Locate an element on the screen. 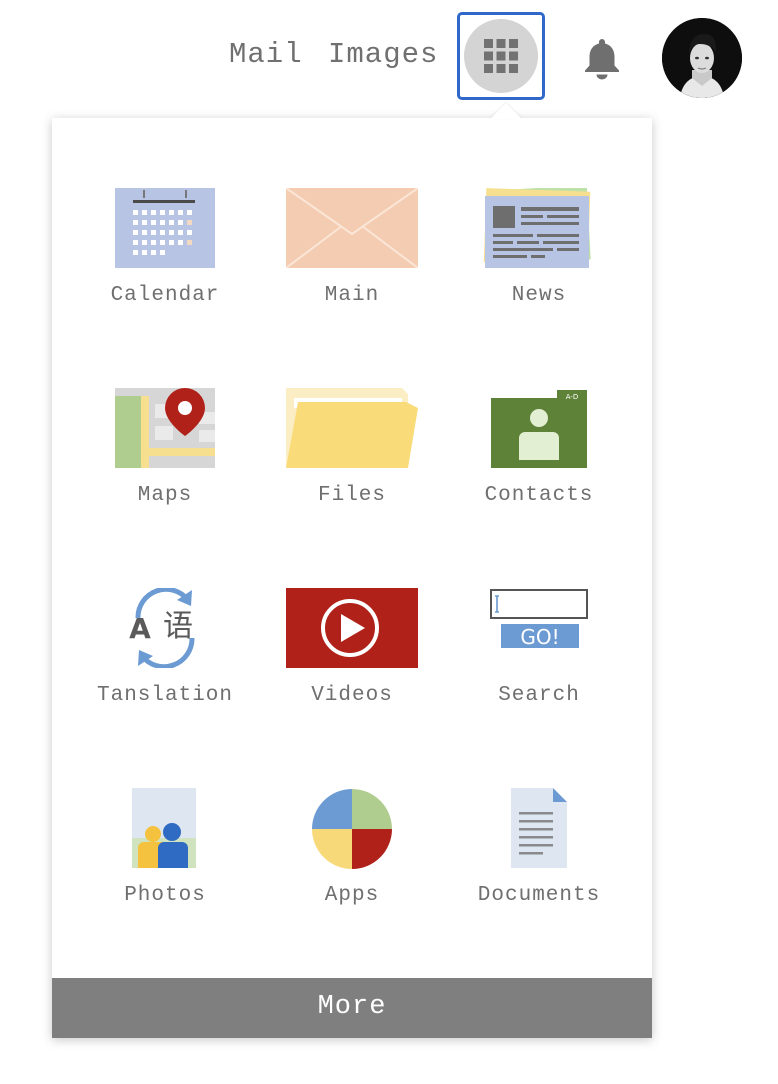  images-link: Images is located at coordinates (383, 54).